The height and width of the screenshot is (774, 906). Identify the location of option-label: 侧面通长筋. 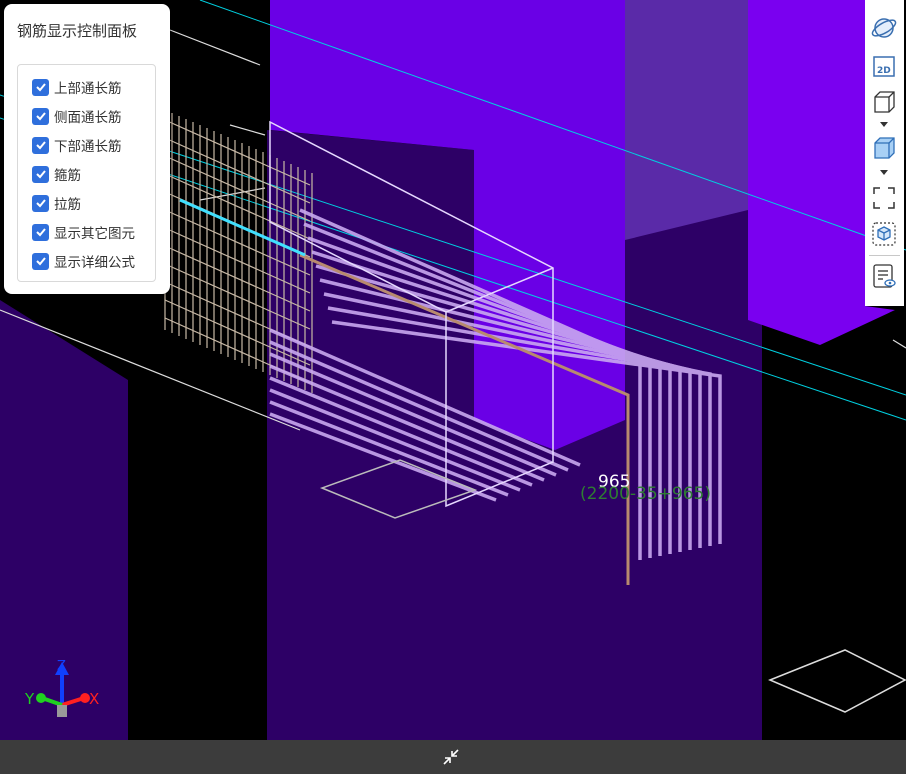
(88, 118).